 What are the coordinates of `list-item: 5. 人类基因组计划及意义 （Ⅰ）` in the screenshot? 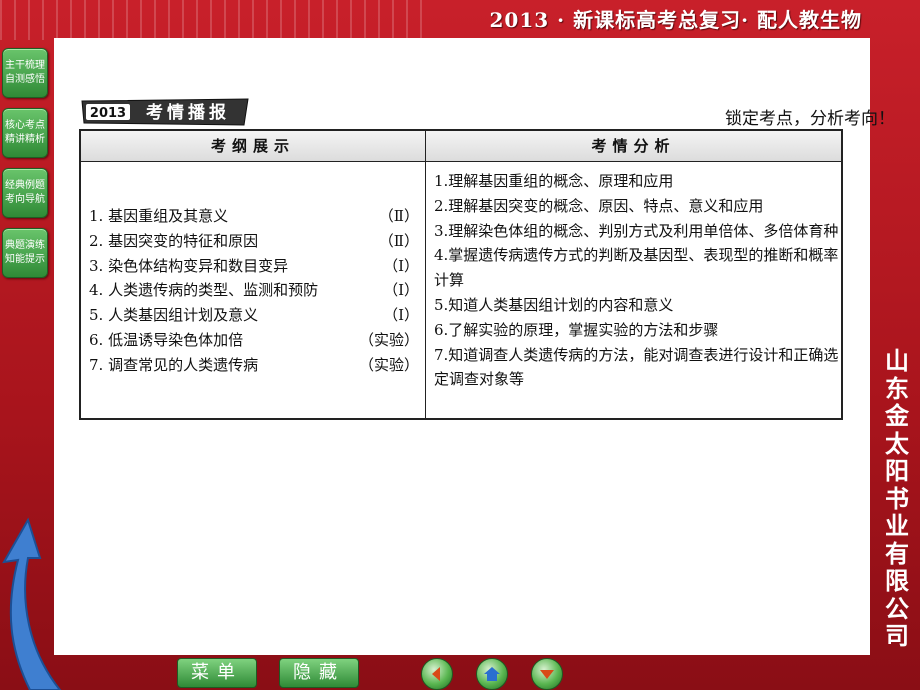 It's located at (254, 316).